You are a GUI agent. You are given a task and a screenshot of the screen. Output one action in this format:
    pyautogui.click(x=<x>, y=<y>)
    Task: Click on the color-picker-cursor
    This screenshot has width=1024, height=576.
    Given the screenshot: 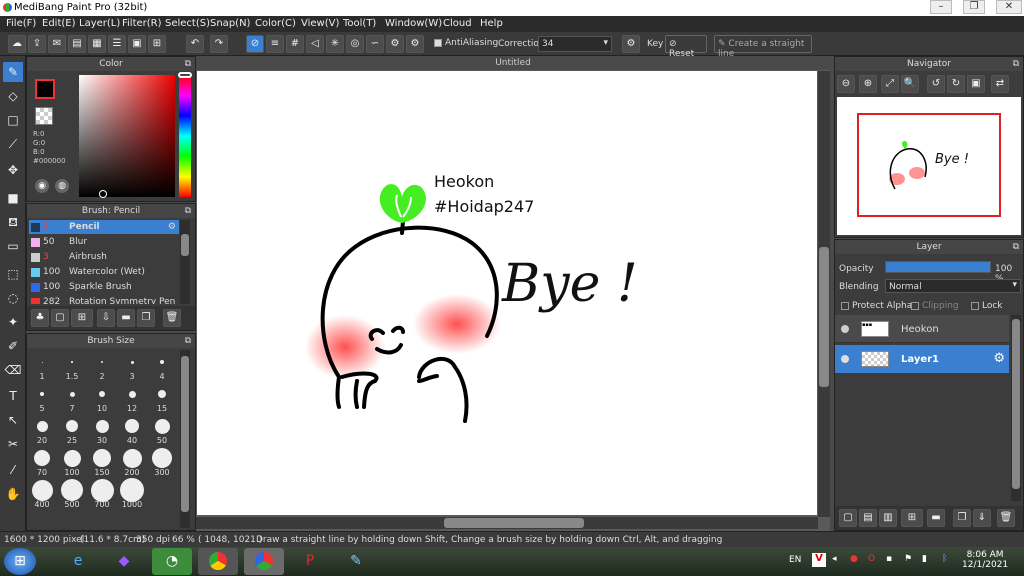 What is the action you would take?
    pyautogui.click(x=103, y=194)
    